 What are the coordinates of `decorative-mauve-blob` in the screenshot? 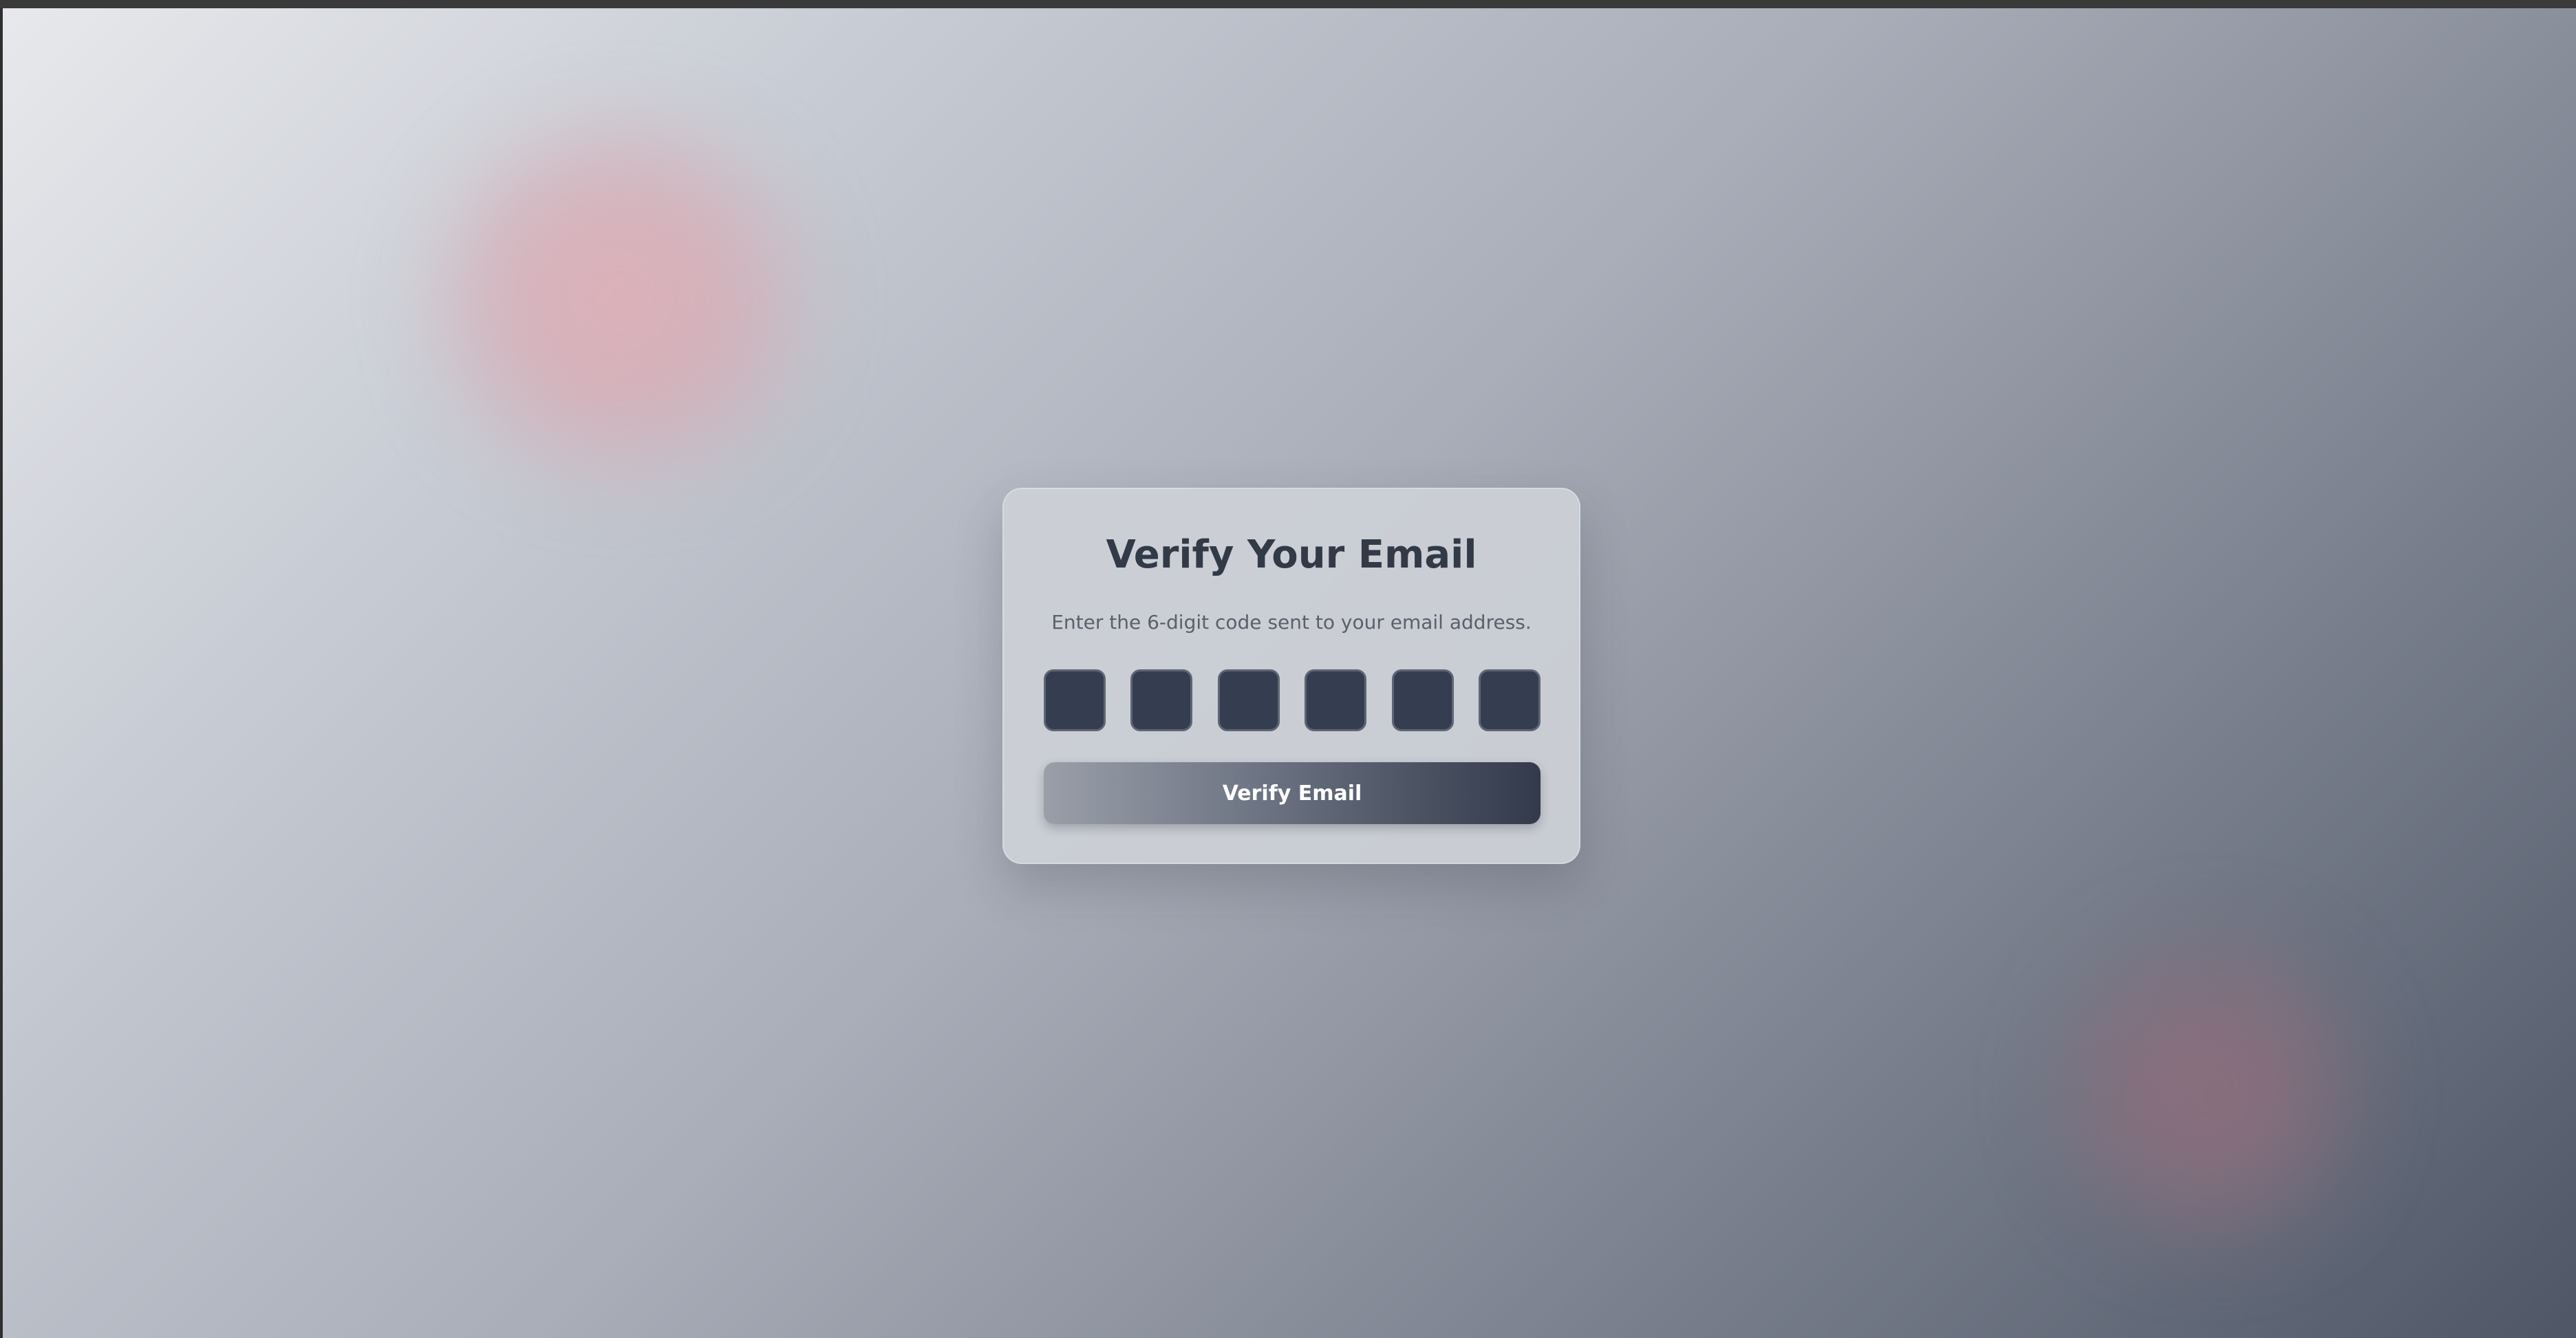 It's located at (2208, 1090).